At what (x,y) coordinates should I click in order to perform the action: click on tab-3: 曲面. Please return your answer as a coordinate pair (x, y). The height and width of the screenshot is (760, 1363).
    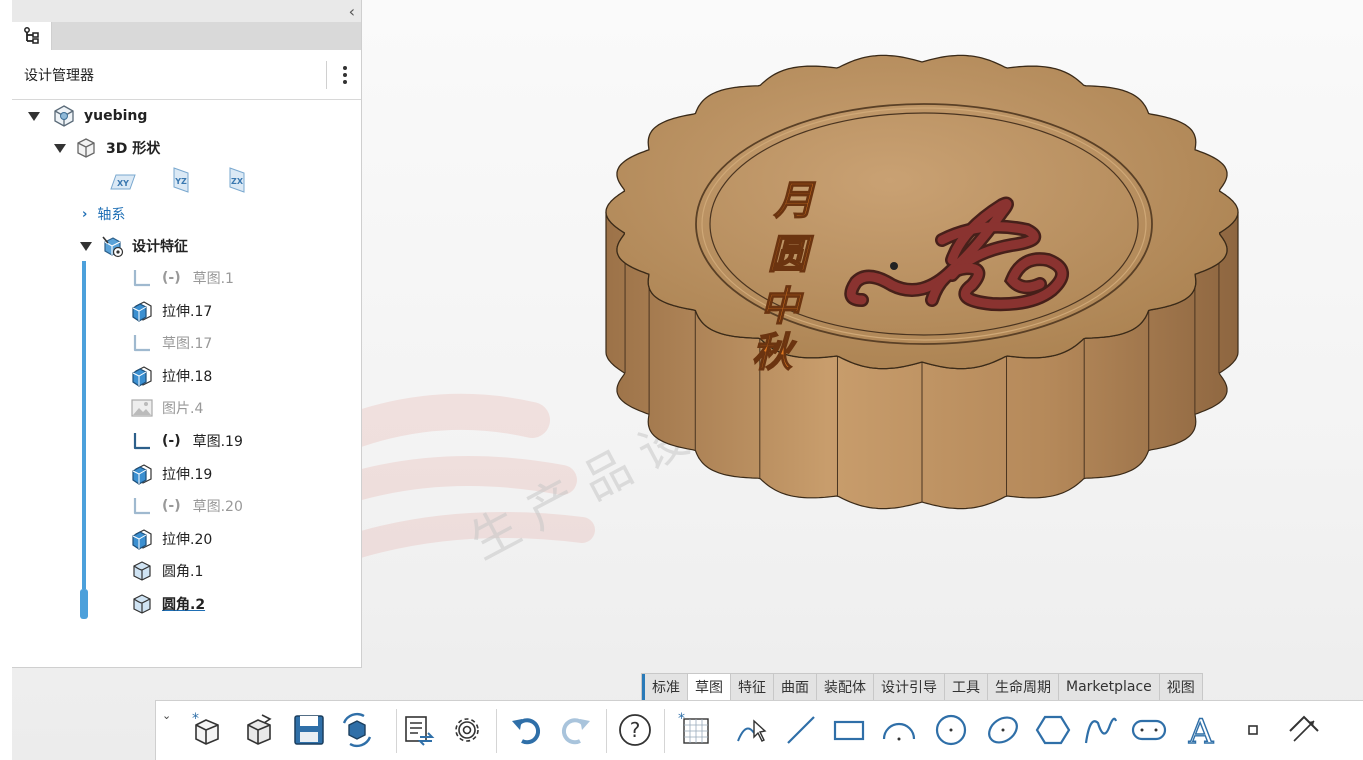
    Looking at the image, I should click on (795, 687).